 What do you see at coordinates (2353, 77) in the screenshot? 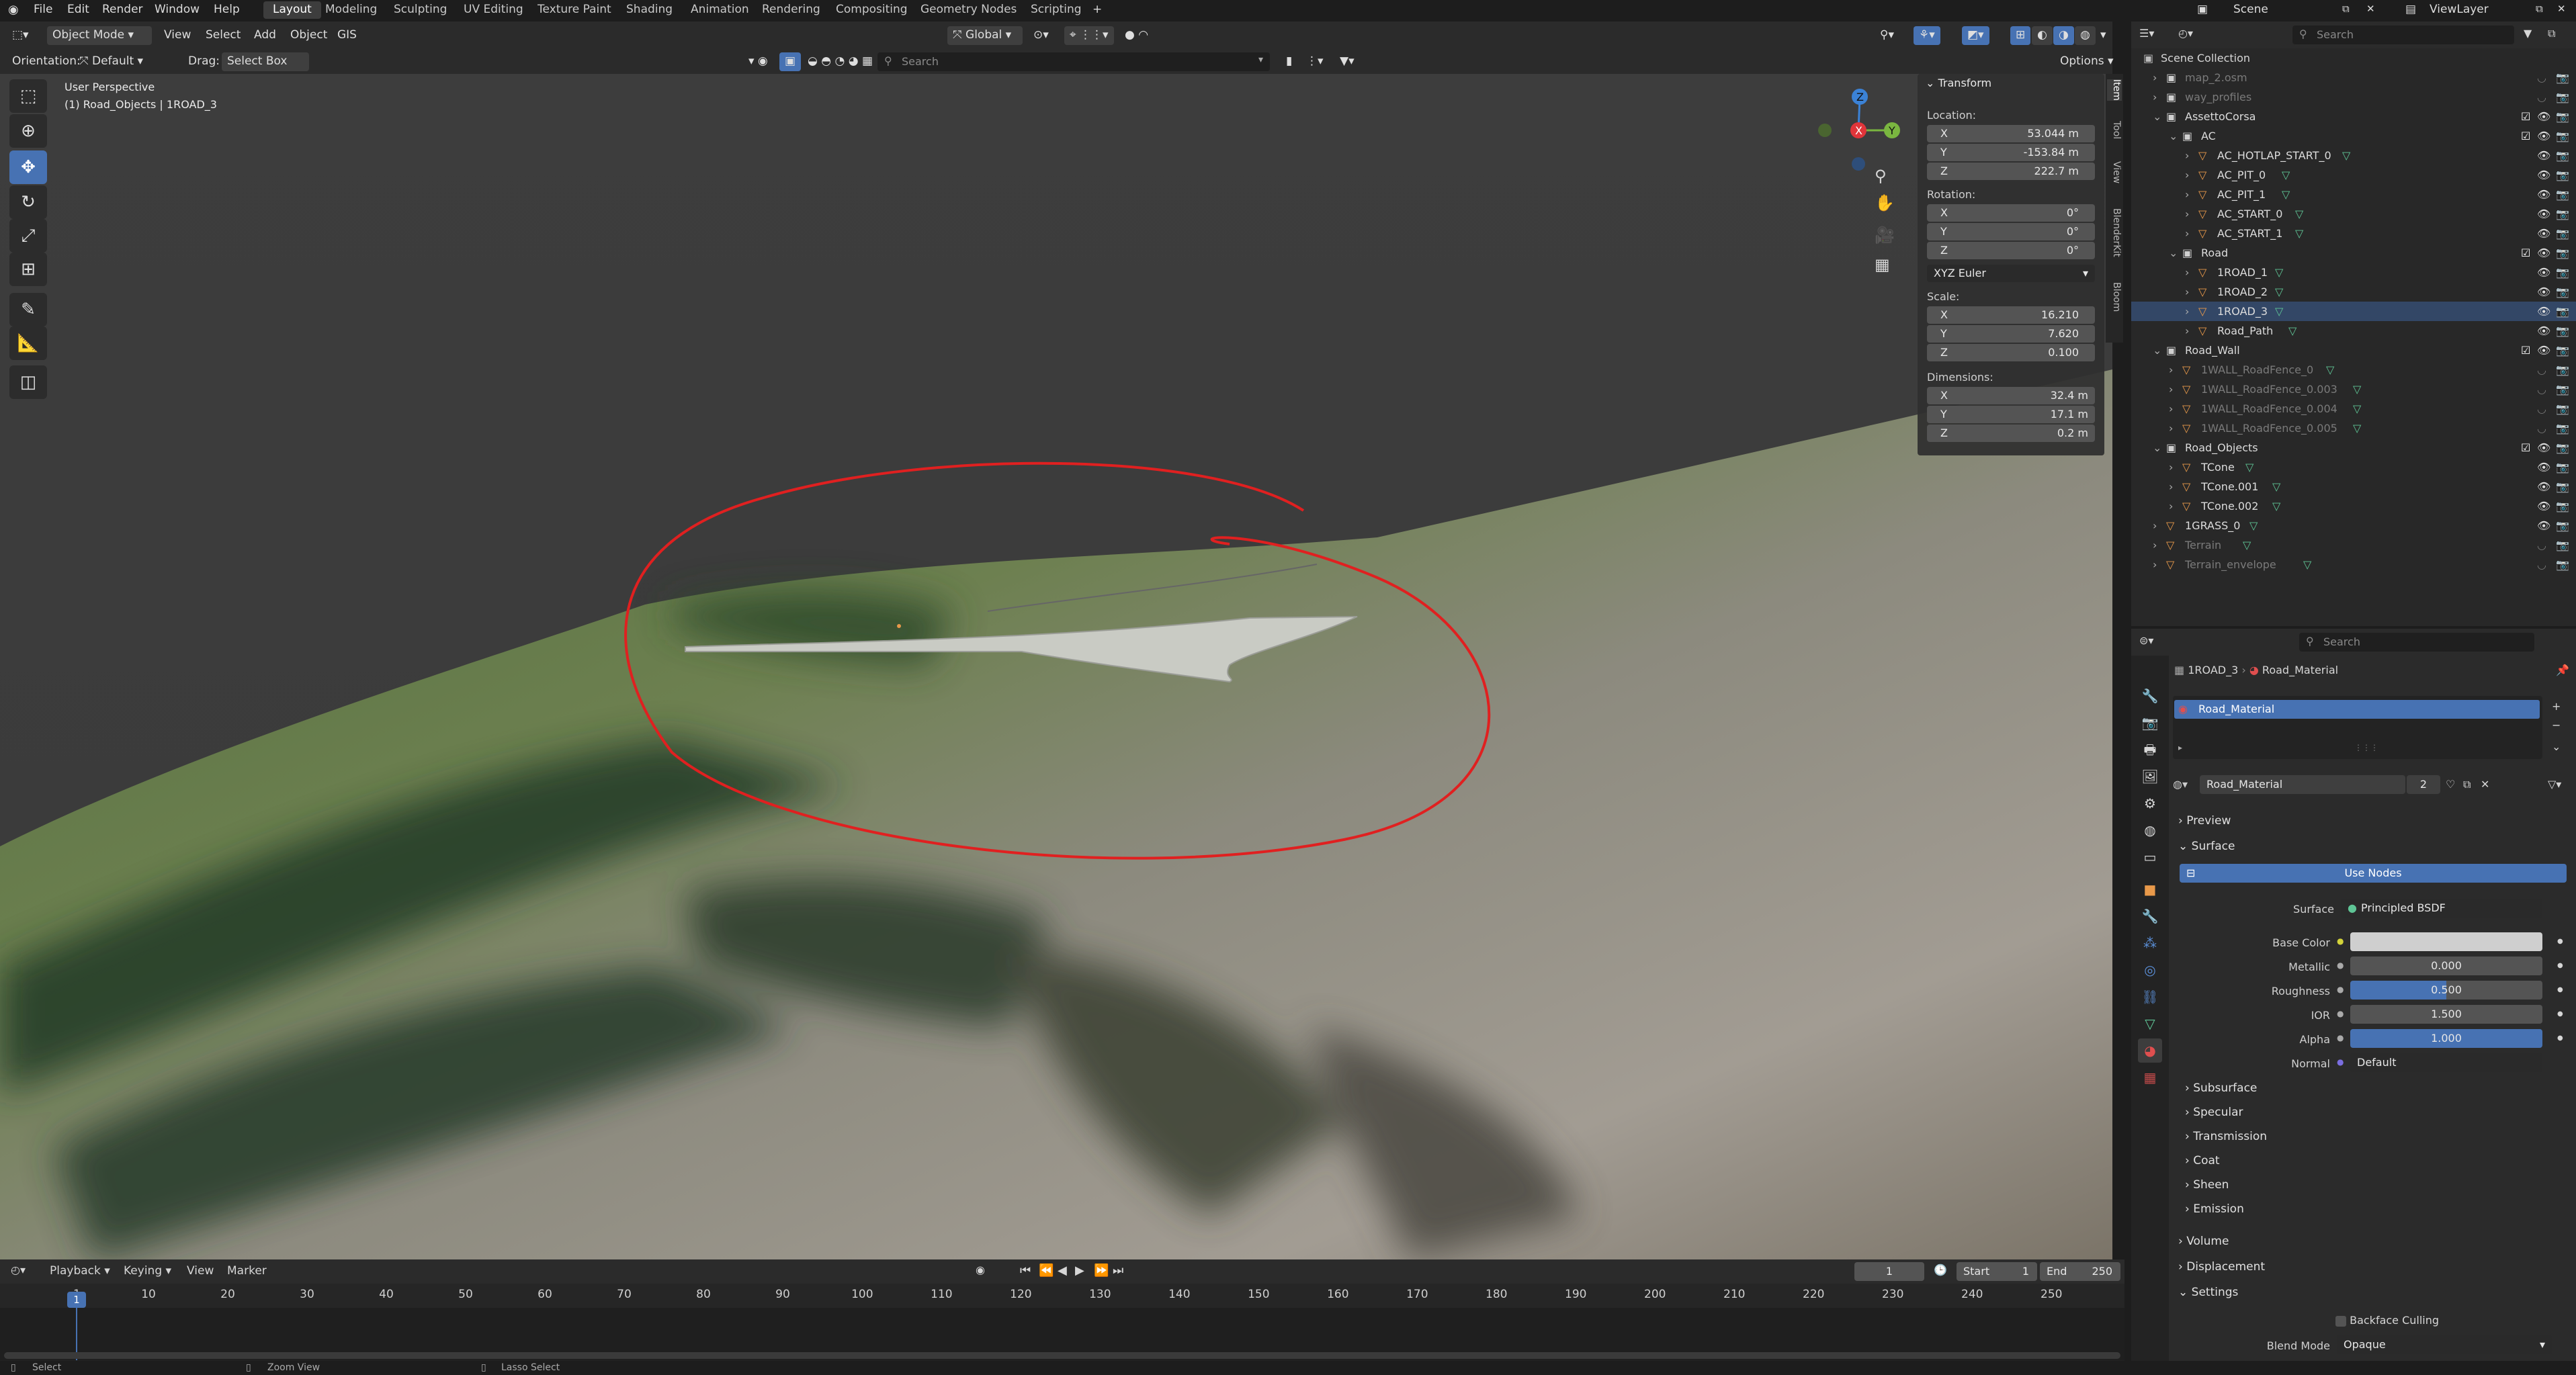
I see `outliner-row: › ▣ map_2.osm ◡ 📷` at bounding box center [2353, 77].